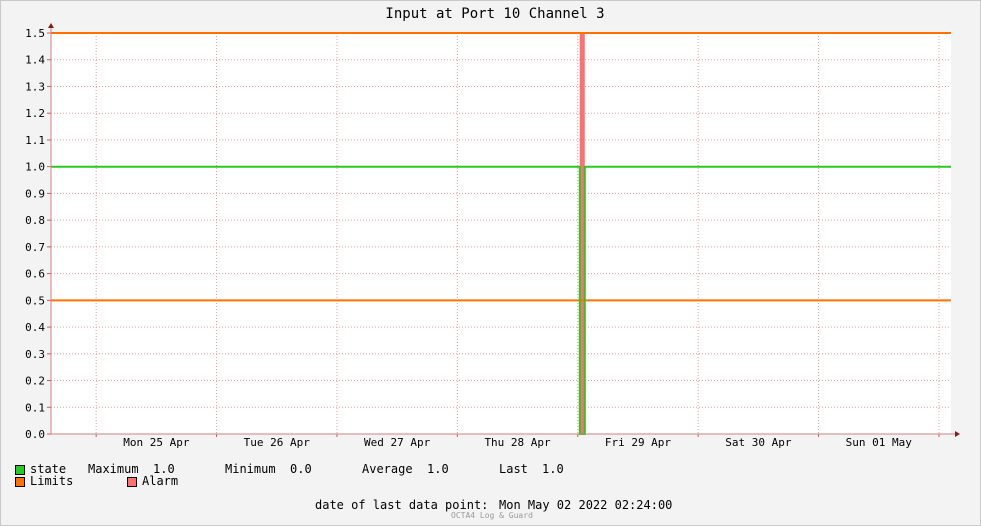 The height and width of the screenshot is (526, 981). What do you see at coordinates (113, 469) in the screenshot?
I see `legend-stat-max-label: Maximum` at bounding box center [113, 469].